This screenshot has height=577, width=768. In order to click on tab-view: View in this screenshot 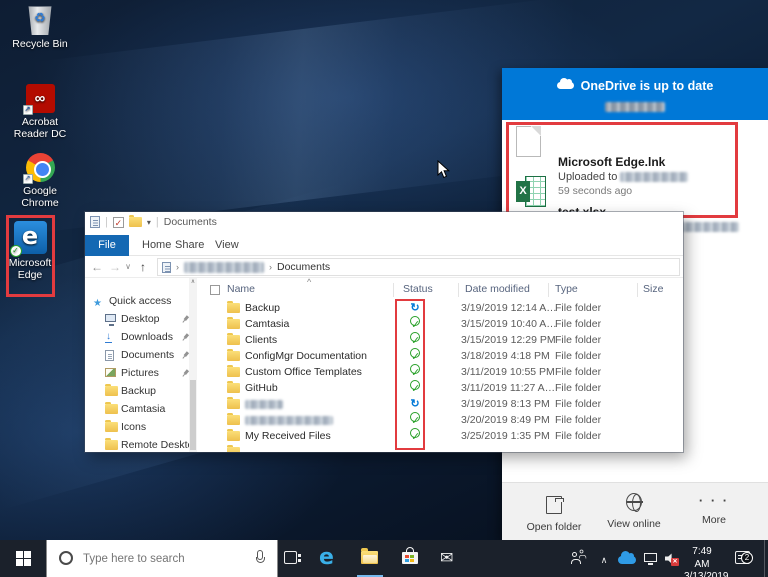, I will do `click(227, 245)`.